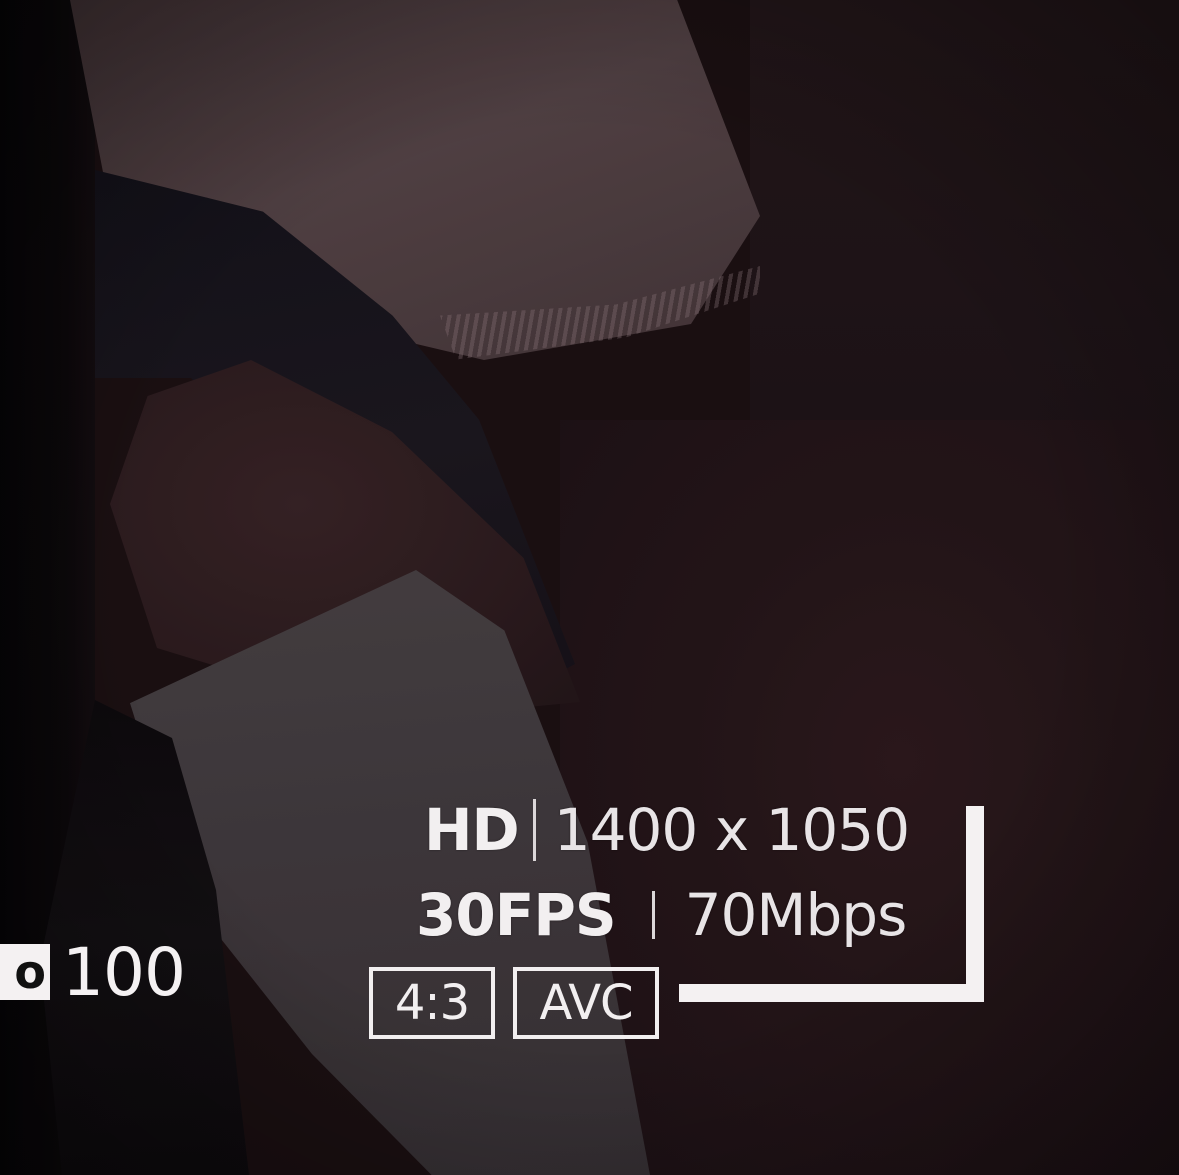 The height and width of the screenshot is (1175, 1179). I want to click on iso-value: 100, so click(124, 972).